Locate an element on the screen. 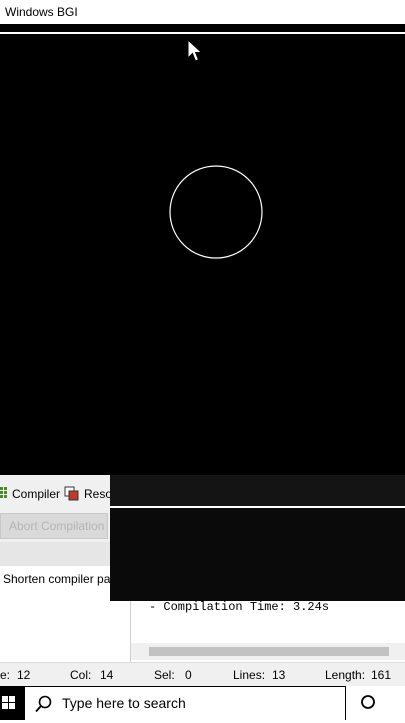 The image size is (405, 723). log-scroll-thumb is located at coordinates (269, 651).